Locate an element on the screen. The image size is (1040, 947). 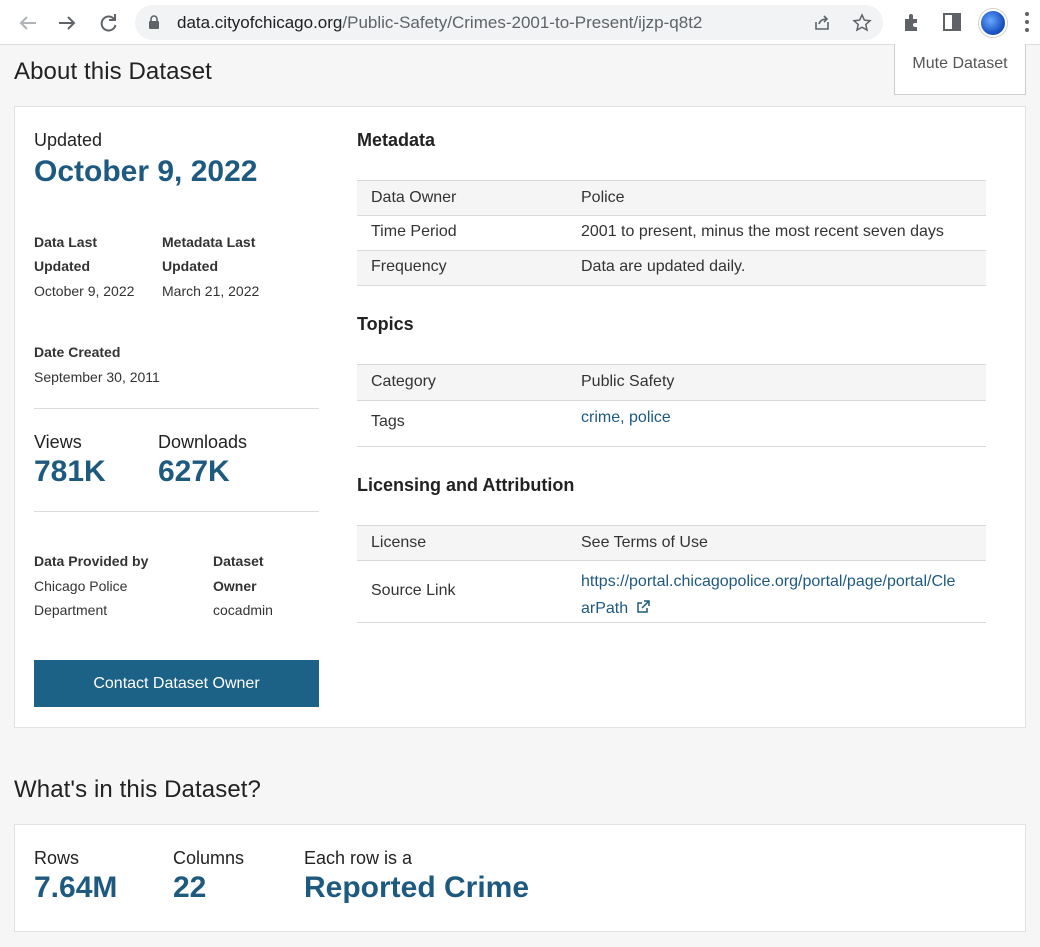
table-row: License See Terms of Use is located at coordinates (671, 543).